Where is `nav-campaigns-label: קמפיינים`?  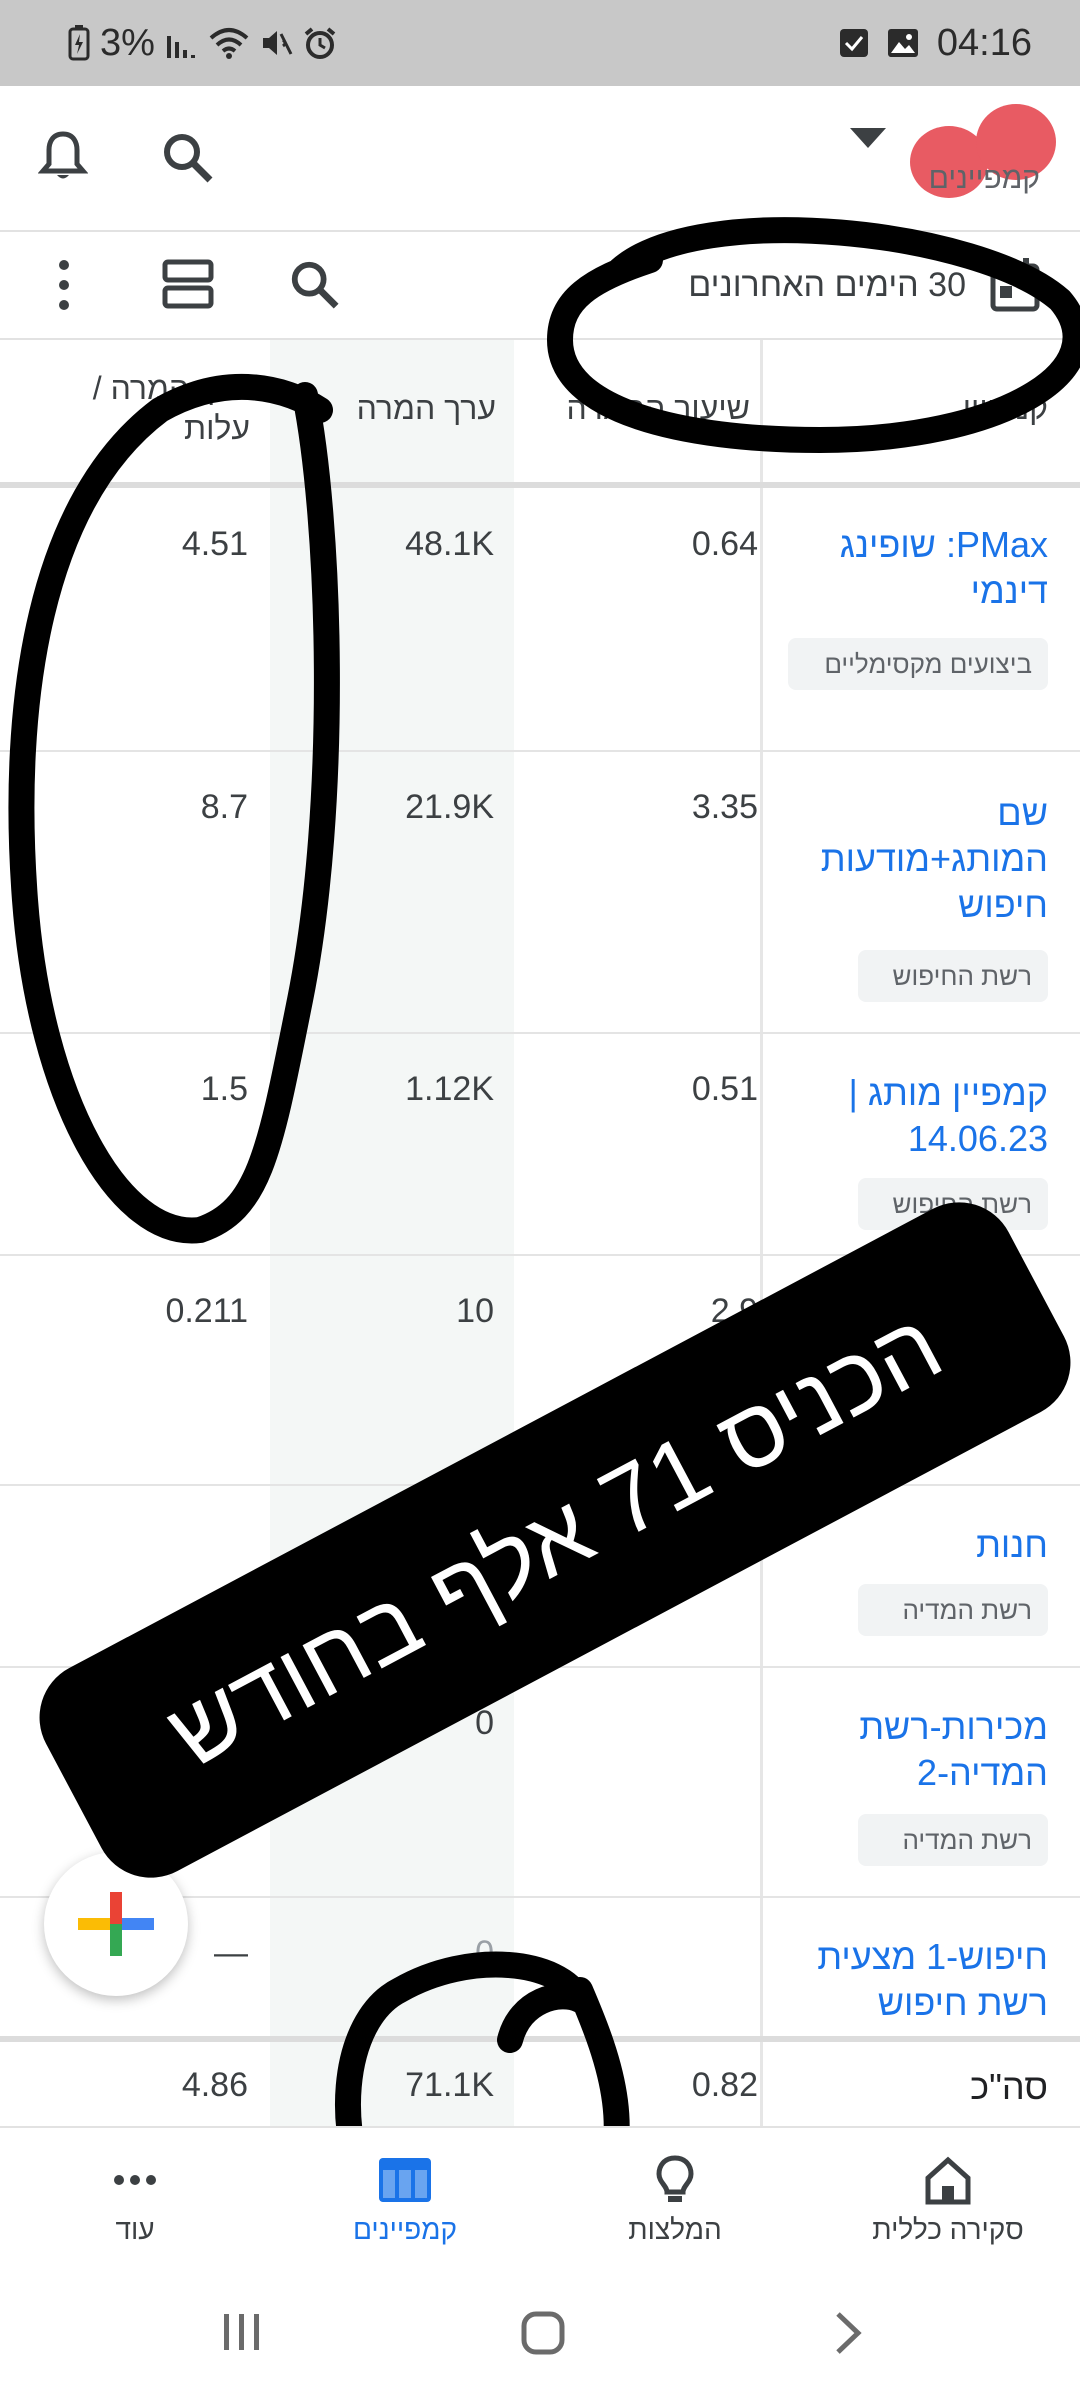 nav-campaigns-label: קמפיינים is located at coordinates (405, 2229).